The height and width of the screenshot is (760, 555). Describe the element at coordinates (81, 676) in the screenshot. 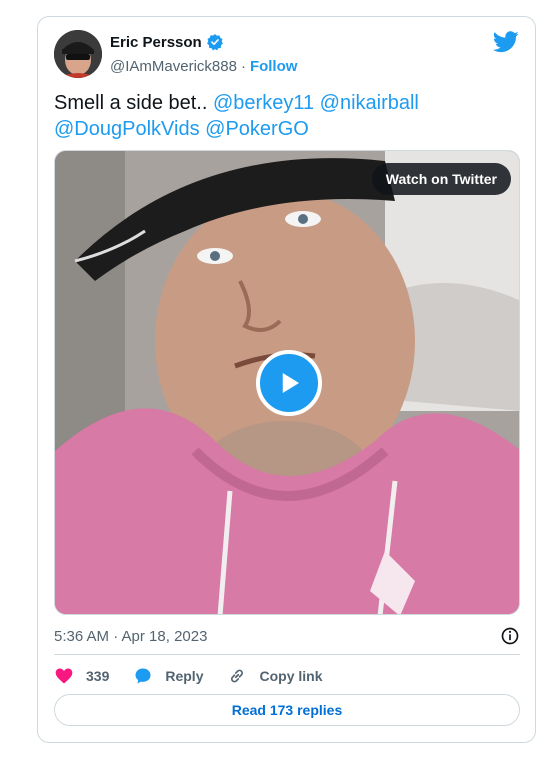

I see `like-button: 339` at that location.